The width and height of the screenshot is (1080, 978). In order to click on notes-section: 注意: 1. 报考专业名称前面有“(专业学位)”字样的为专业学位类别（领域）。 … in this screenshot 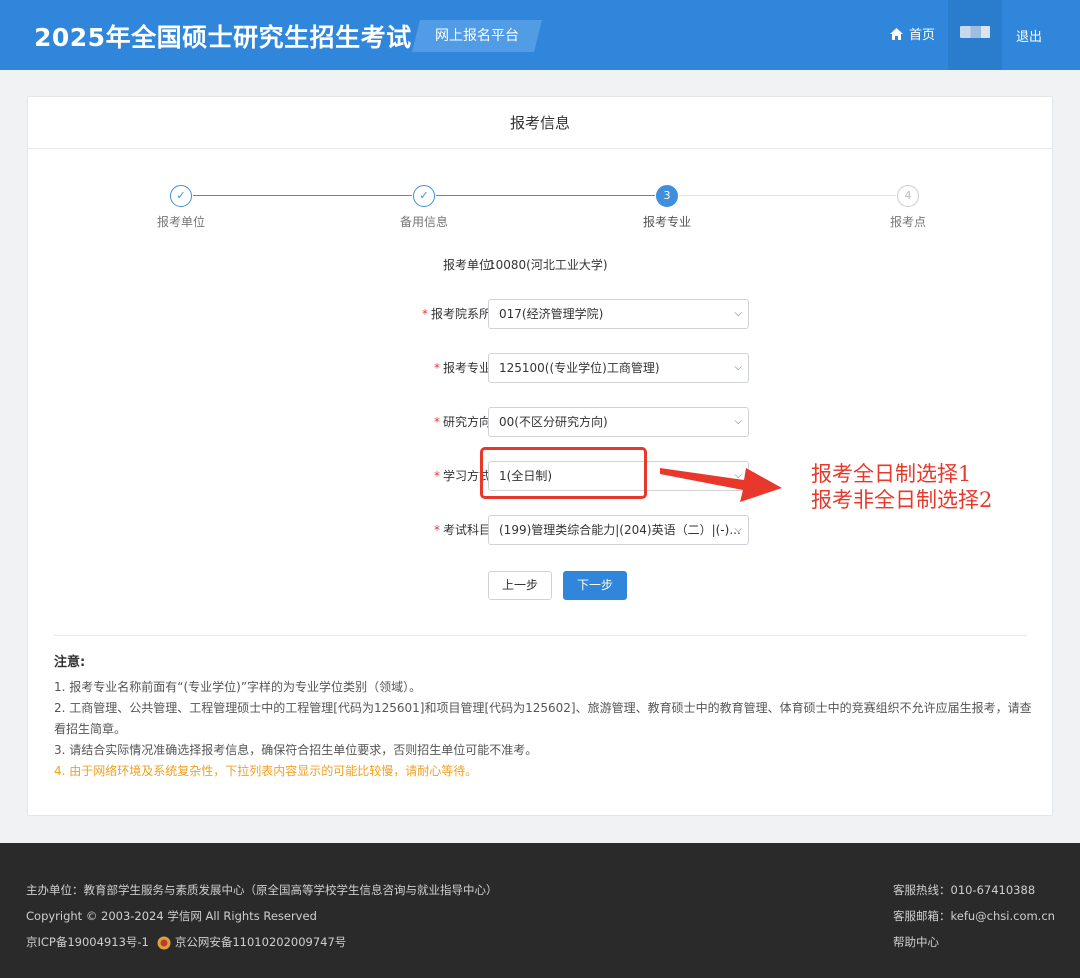, I will do `click(544, 717)`.